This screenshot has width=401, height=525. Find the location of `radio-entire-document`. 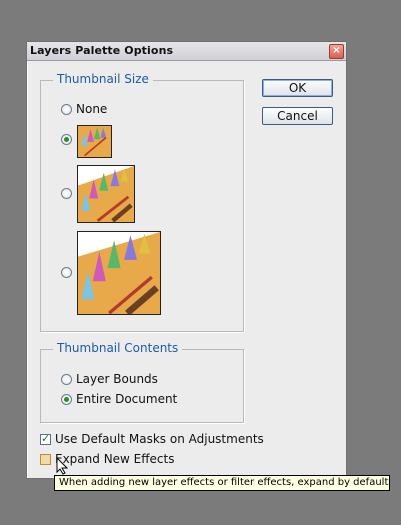

radio-entire-document is located at coordinates (66, 399).